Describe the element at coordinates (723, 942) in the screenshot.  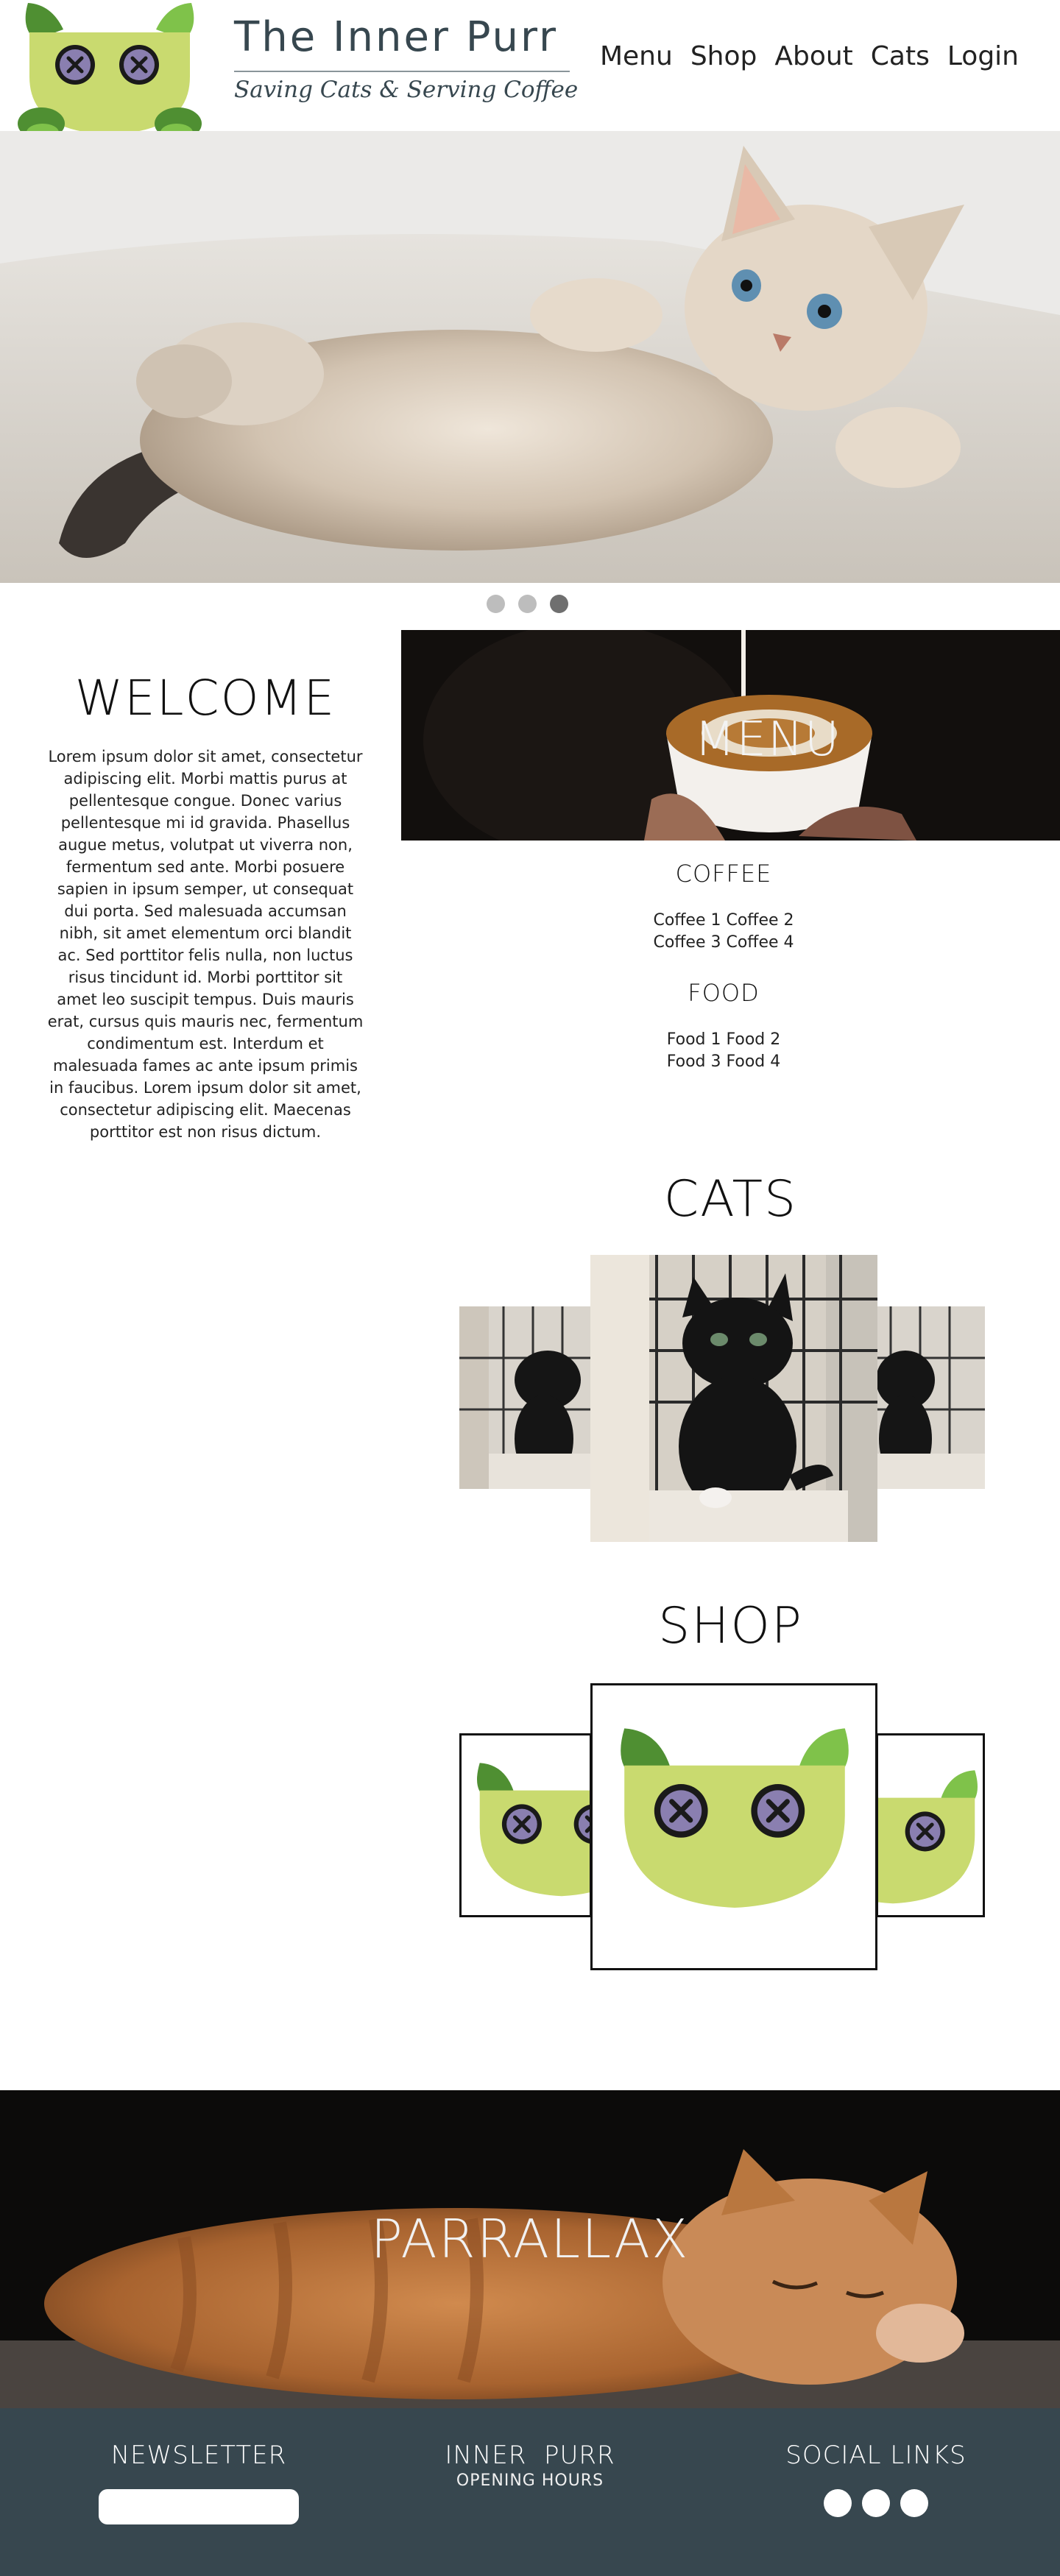
I see `coffee-row: Coffee 3 Coffee 4` at that location.